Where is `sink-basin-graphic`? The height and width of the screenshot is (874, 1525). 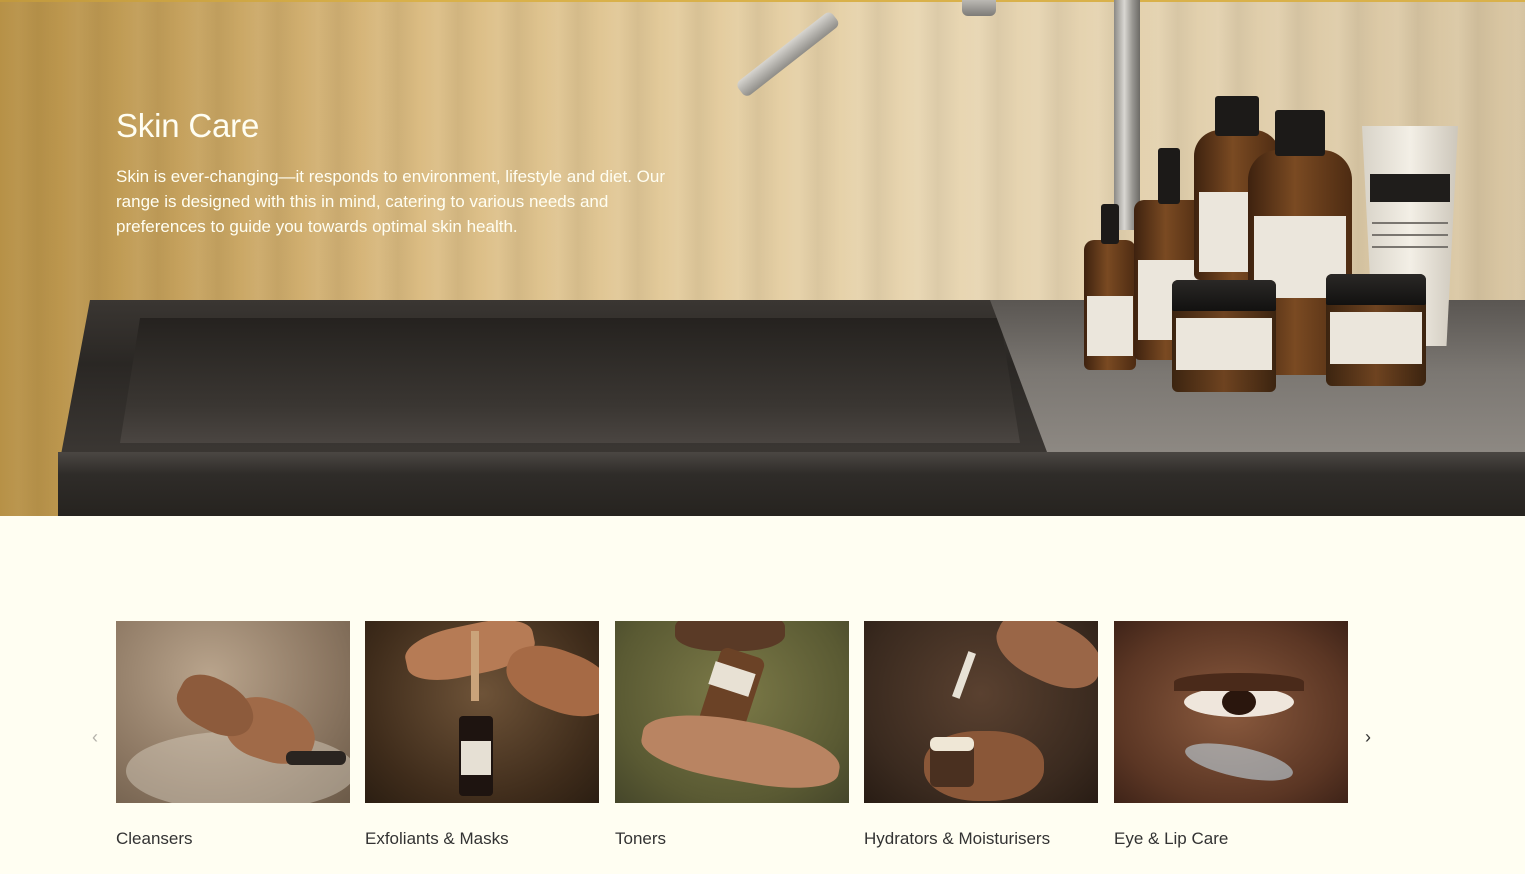 sink-basin-graphic is located at coordinates (570, 380).